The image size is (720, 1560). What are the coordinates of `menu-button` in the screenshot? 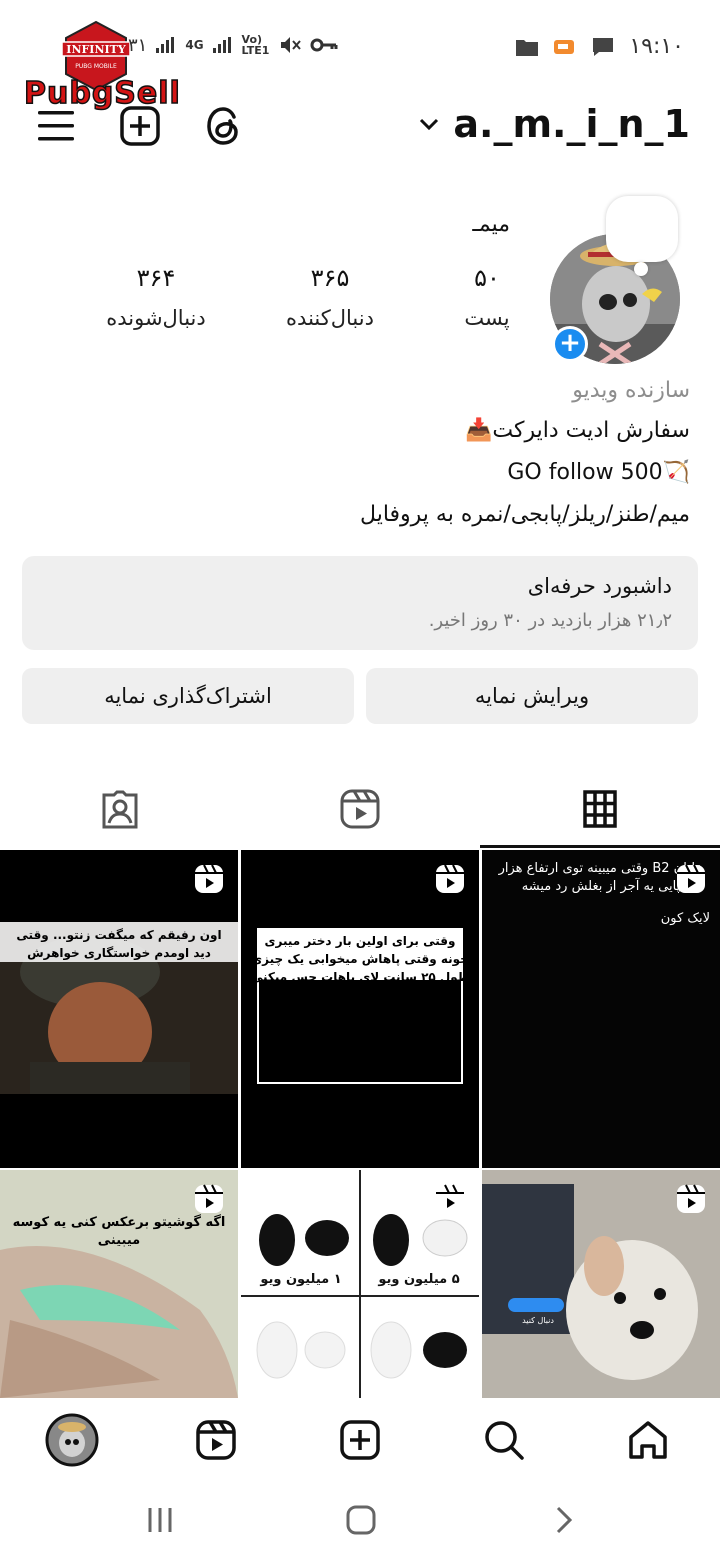 It's located at (56, 126).